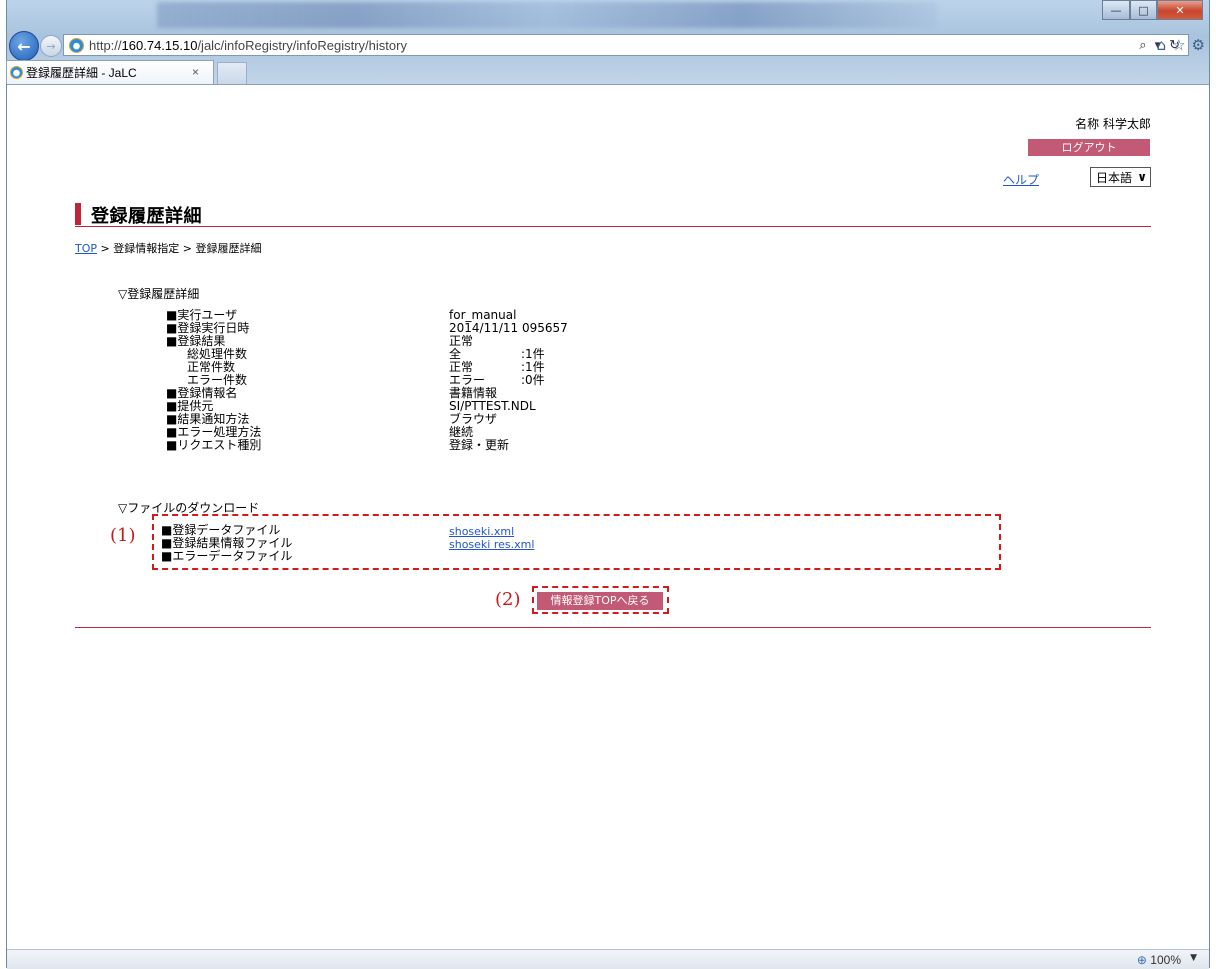 This screenshot has width=1216, height=969. What do you see at coordinates (481, 531) in the screenshot?
I see `download-link: shoseki.xml` at bounding box center [481, 531].